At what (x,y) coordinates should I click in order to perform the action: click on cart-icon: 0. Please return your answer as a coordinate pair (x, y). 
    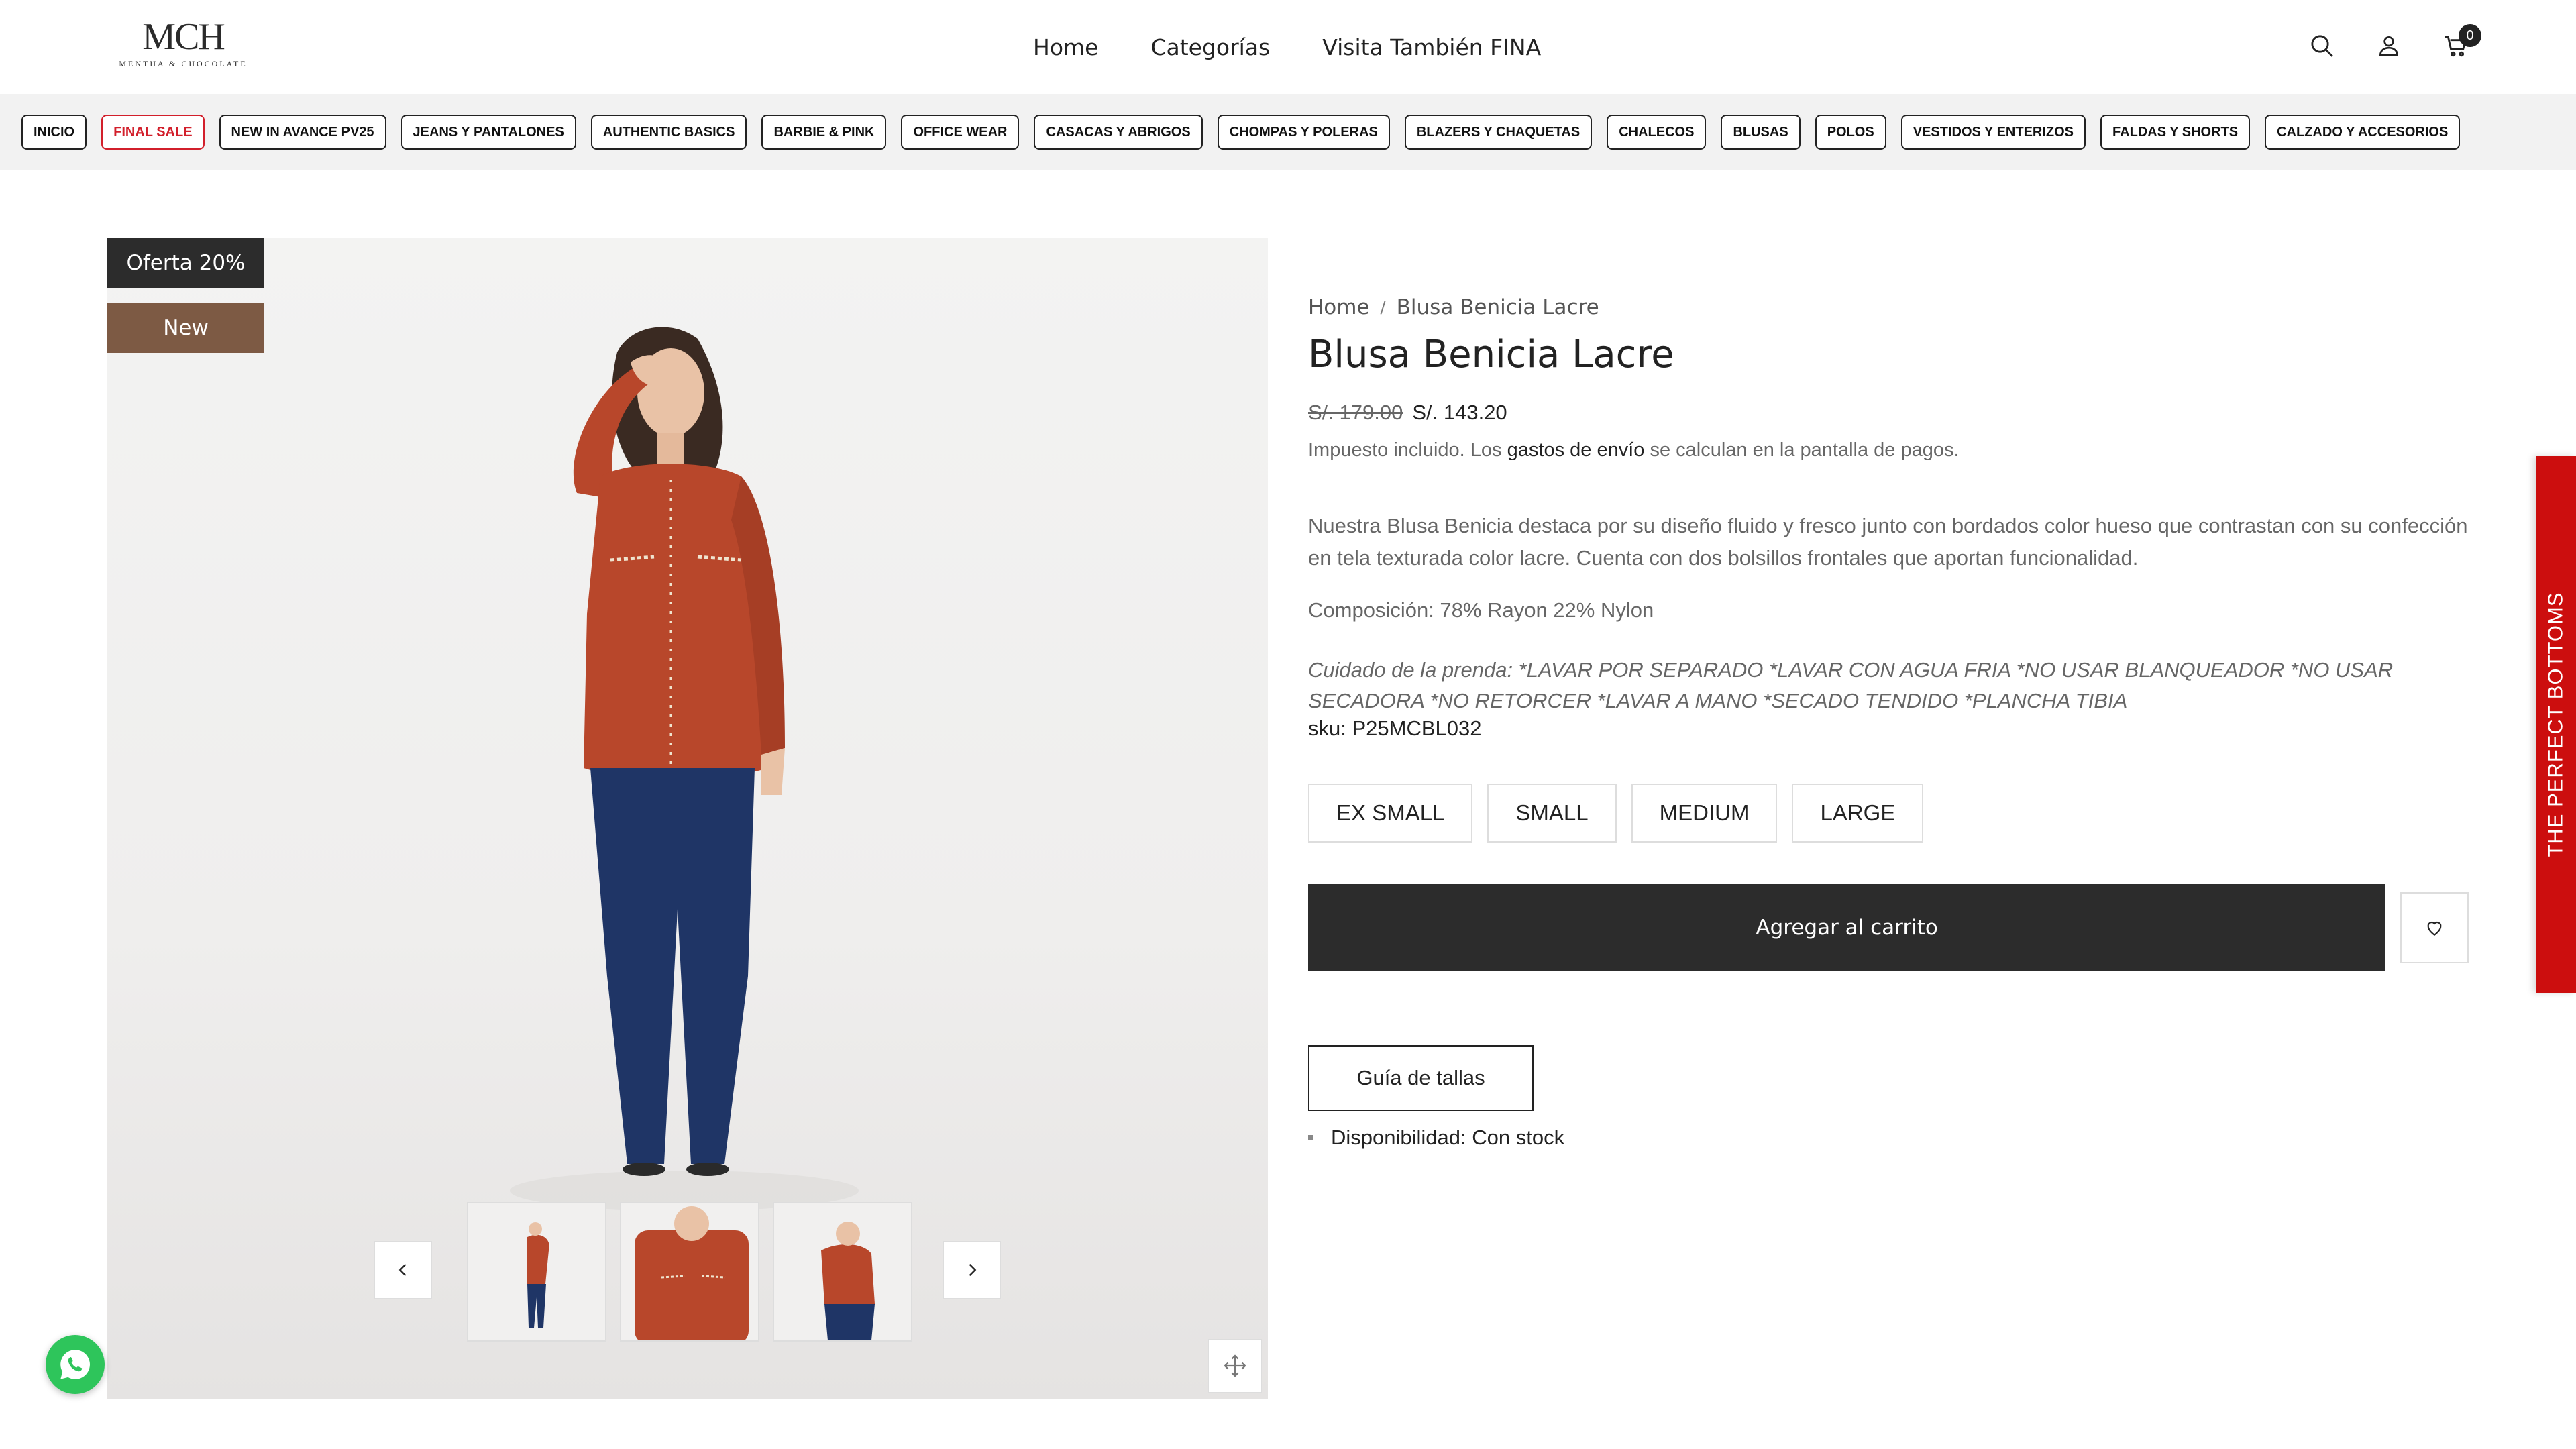
    Looking at the image, I should click on (2460, 43).